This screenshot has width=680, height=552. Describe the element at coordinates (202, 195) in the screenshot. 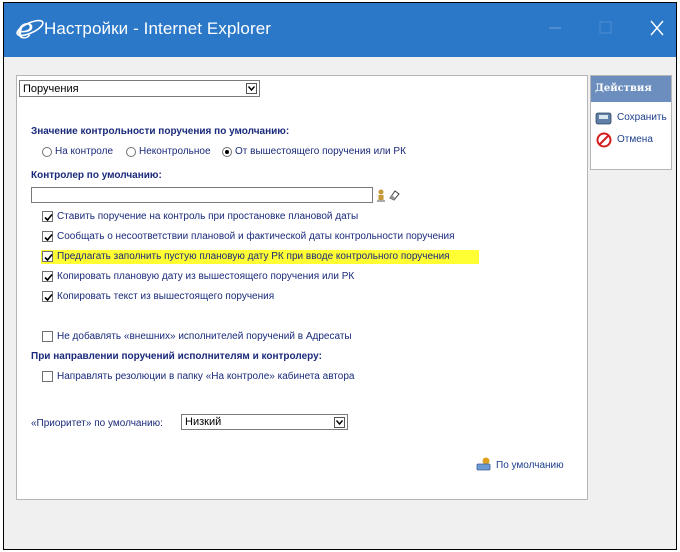

I see `controller-input` at that location.